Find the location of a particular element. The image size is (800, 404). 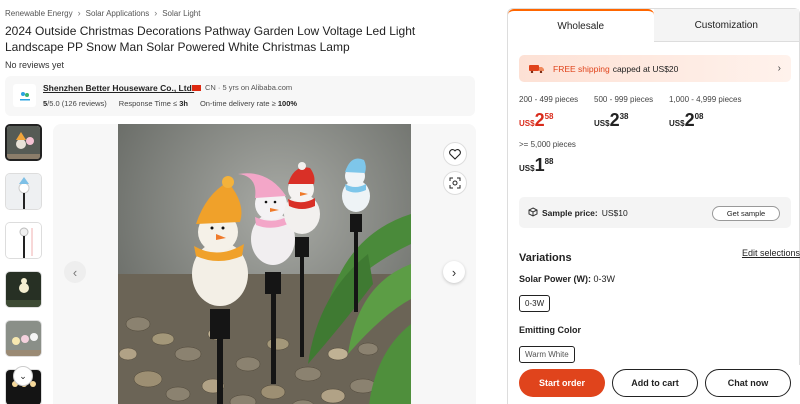

image-search-icon is located at coordinates (455, 183).